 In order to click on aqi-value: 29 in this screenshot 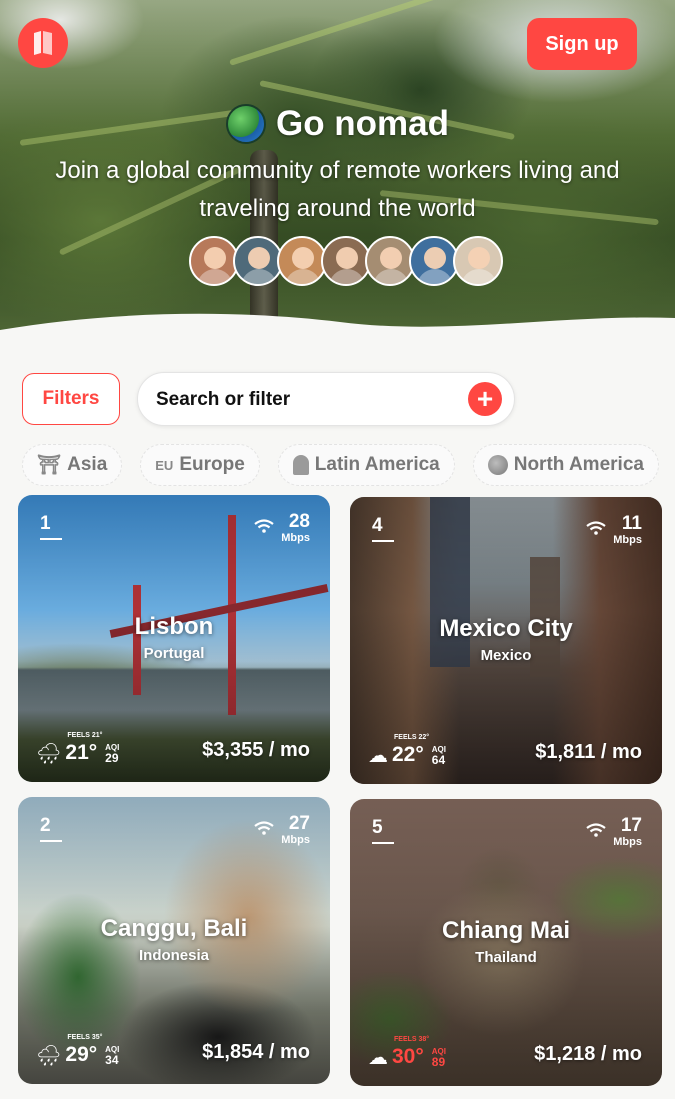, I will do `click(112, 758)`.